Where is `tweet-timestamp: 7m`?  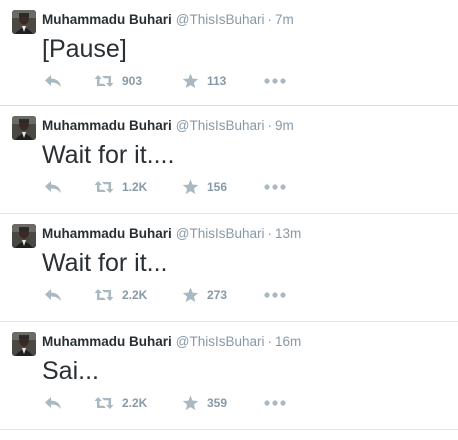 tweet-timestamp: 7m is located at coordinates (284, 19).